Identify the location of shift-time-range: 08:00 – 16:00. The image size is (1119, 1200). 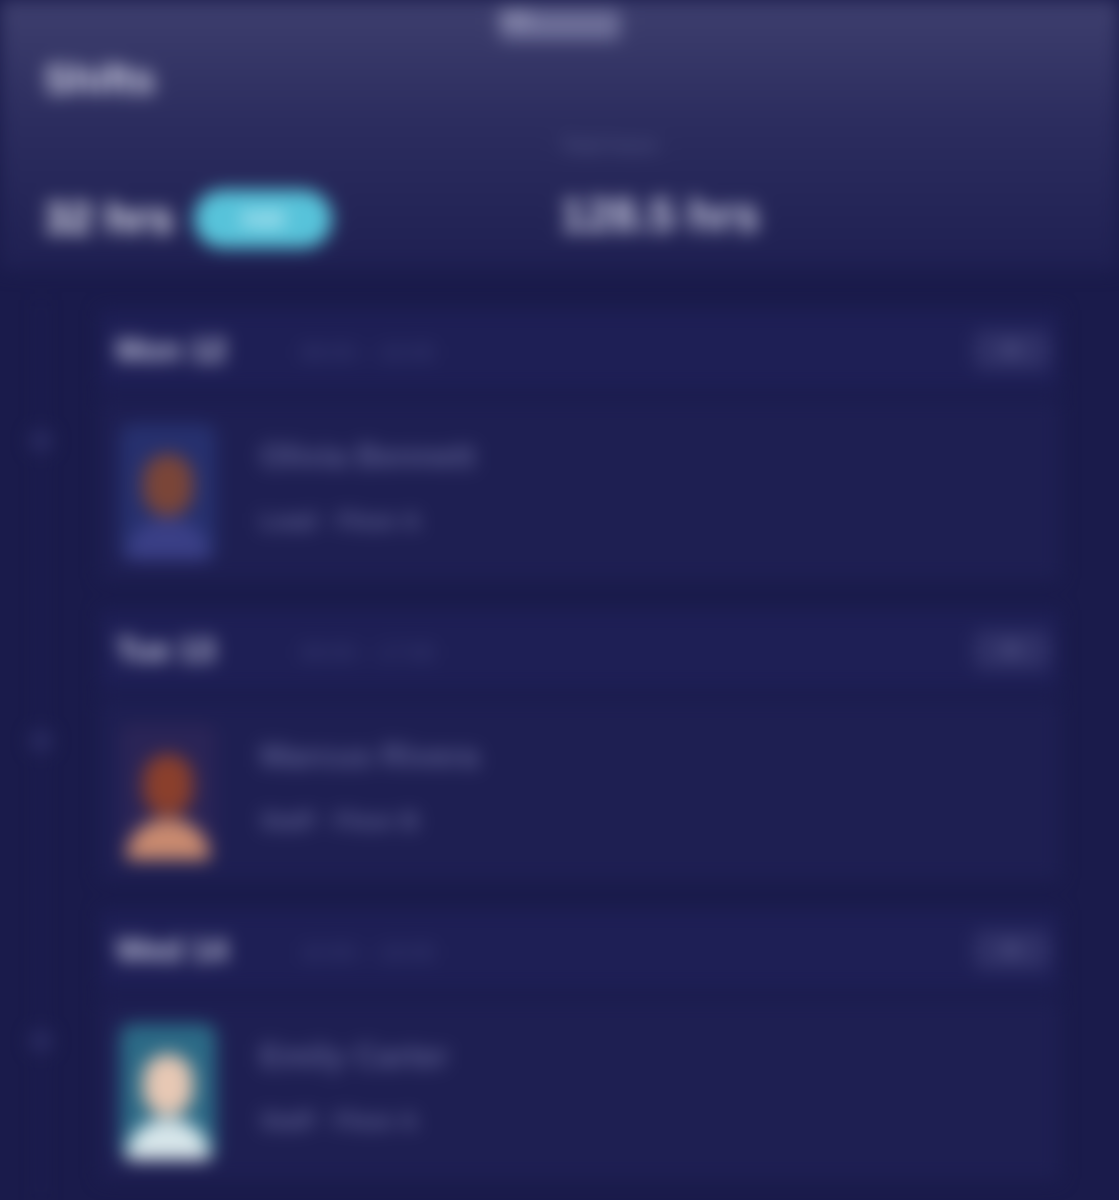
(367, 352).